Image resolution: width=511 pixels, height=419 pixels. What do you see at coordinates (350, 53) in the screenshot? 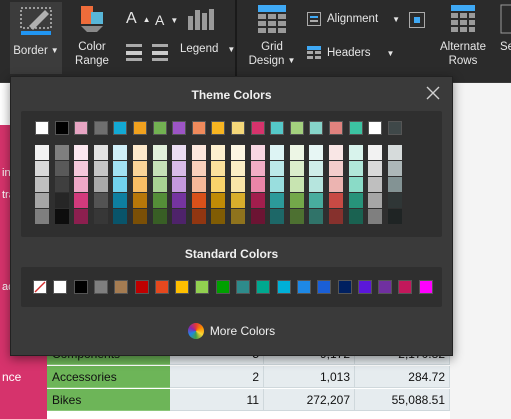
I see `headers-dropdown: Headers ▼` at bounding box center [350, 53].